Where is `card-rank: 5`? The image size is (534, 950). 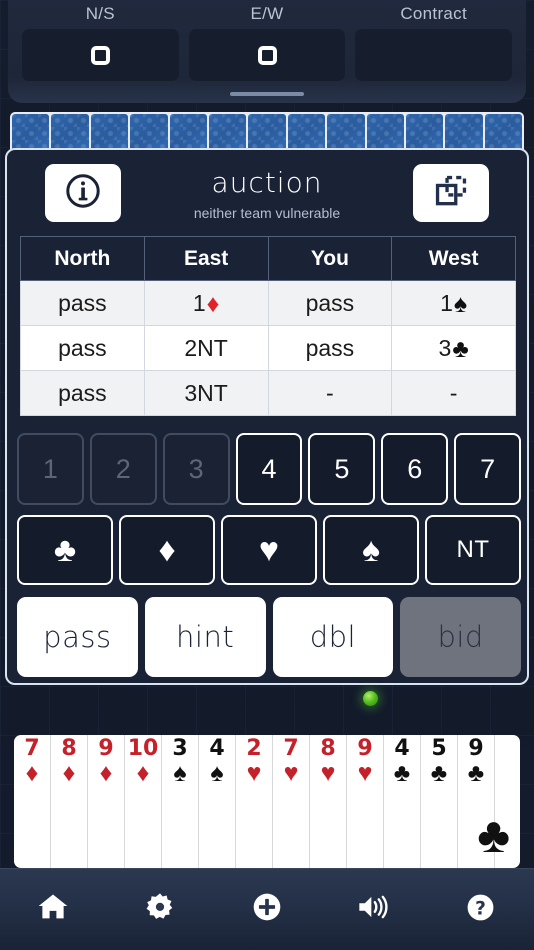 card-rank: 5 is located at coordinates (439, 748).